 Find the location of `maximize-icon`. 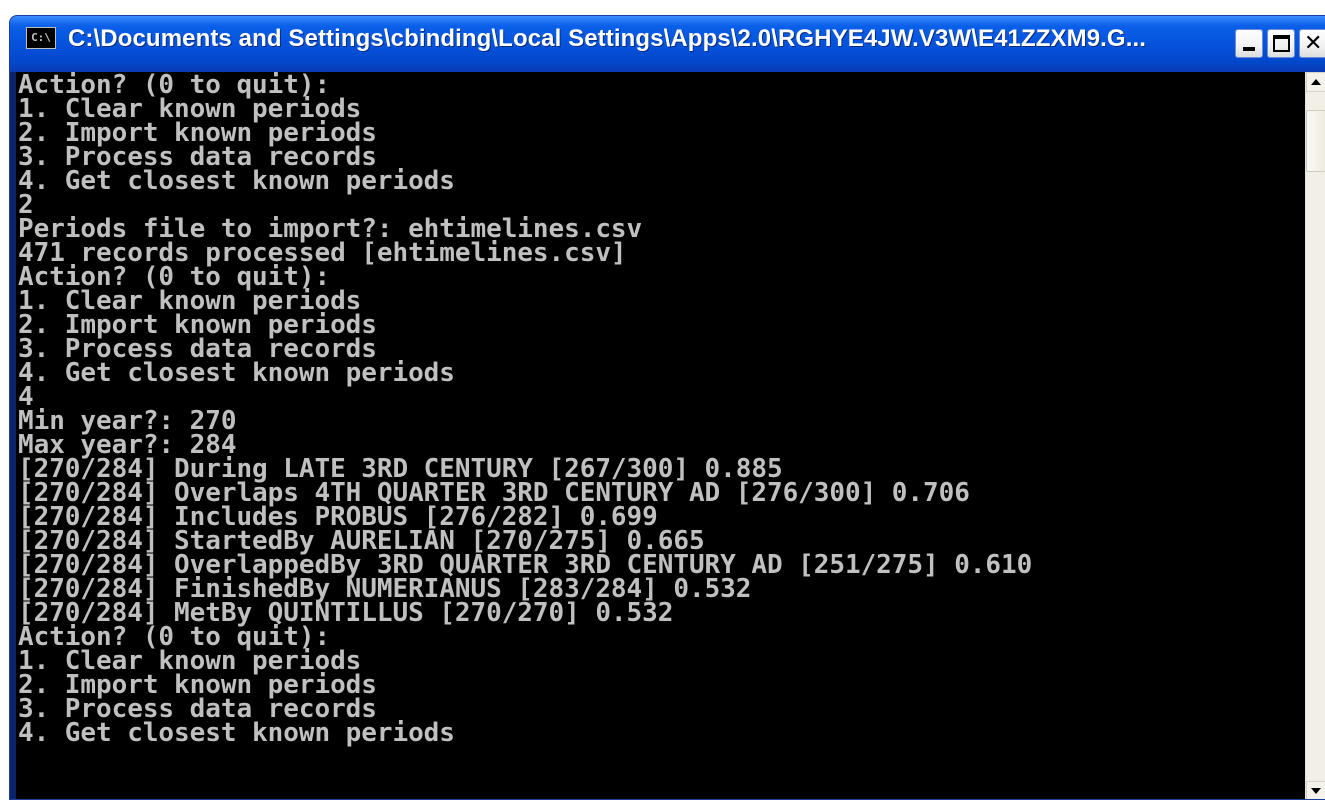

maximize-icon is located at coordinates (1281, 43).